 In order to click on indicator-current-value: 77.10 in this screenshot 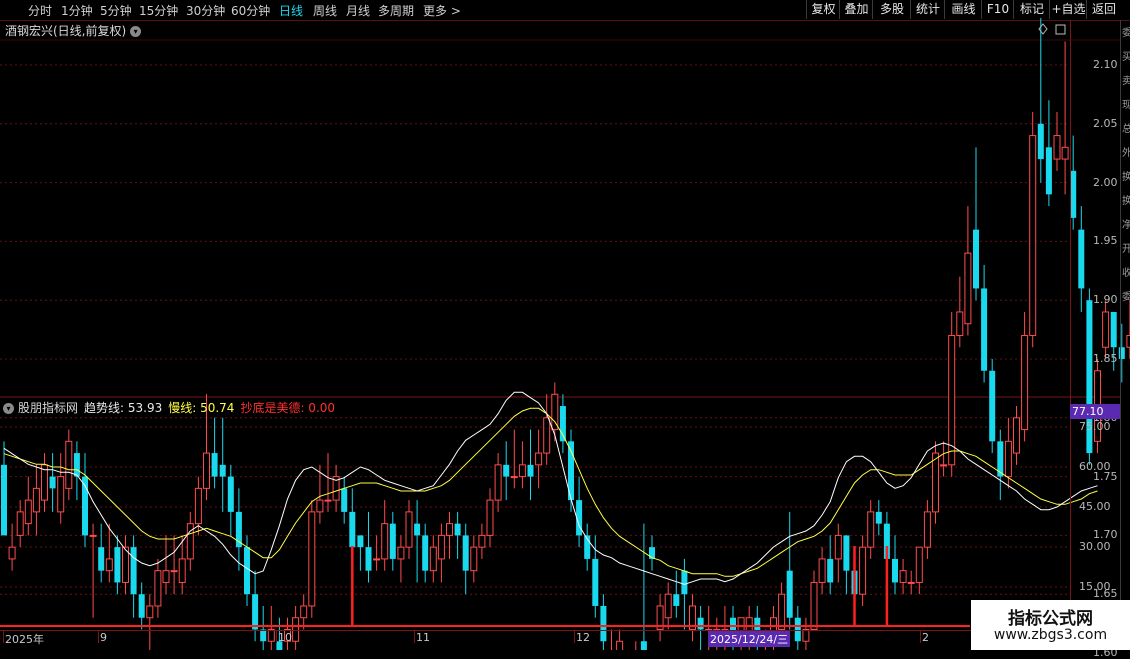, I will do `click(1095, 411)`.